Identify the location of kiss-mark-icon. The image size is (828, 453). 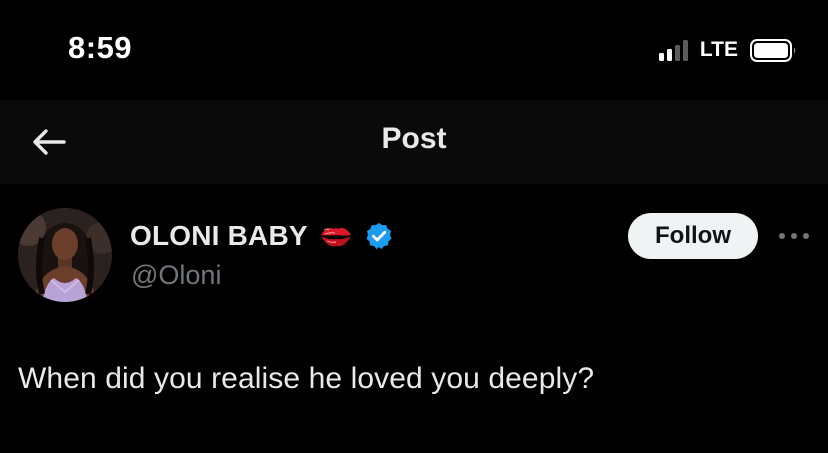
(336, 236).